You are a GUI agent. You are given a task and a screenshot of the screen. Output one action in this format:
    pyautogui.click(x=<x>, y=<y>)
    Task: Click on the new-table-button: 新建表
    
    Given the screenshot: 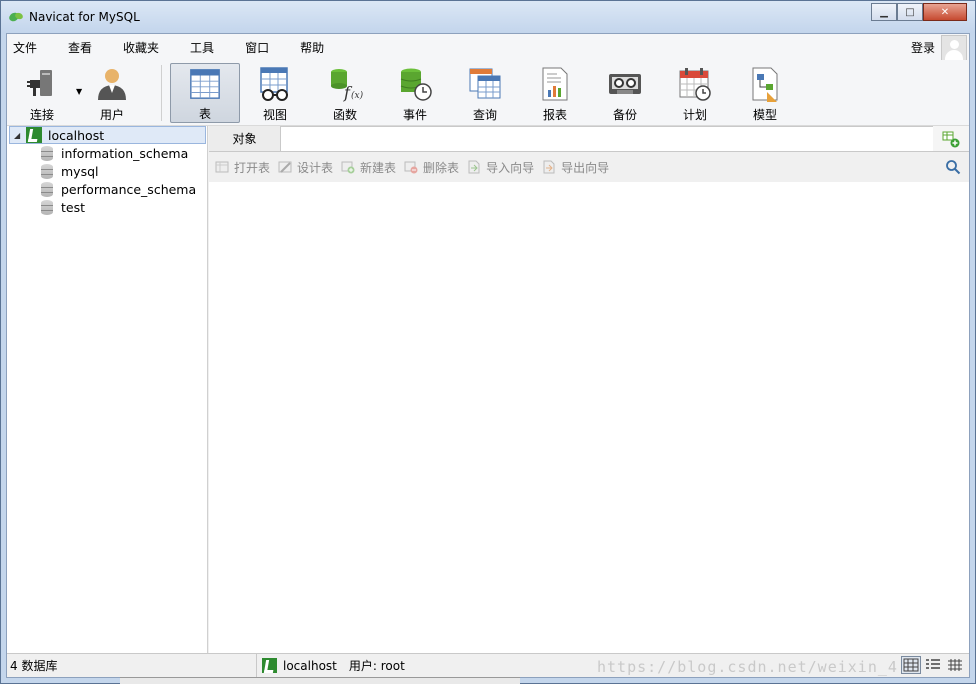 What is the action you would take?
    pyautogui.click(x=368, y=167)
    